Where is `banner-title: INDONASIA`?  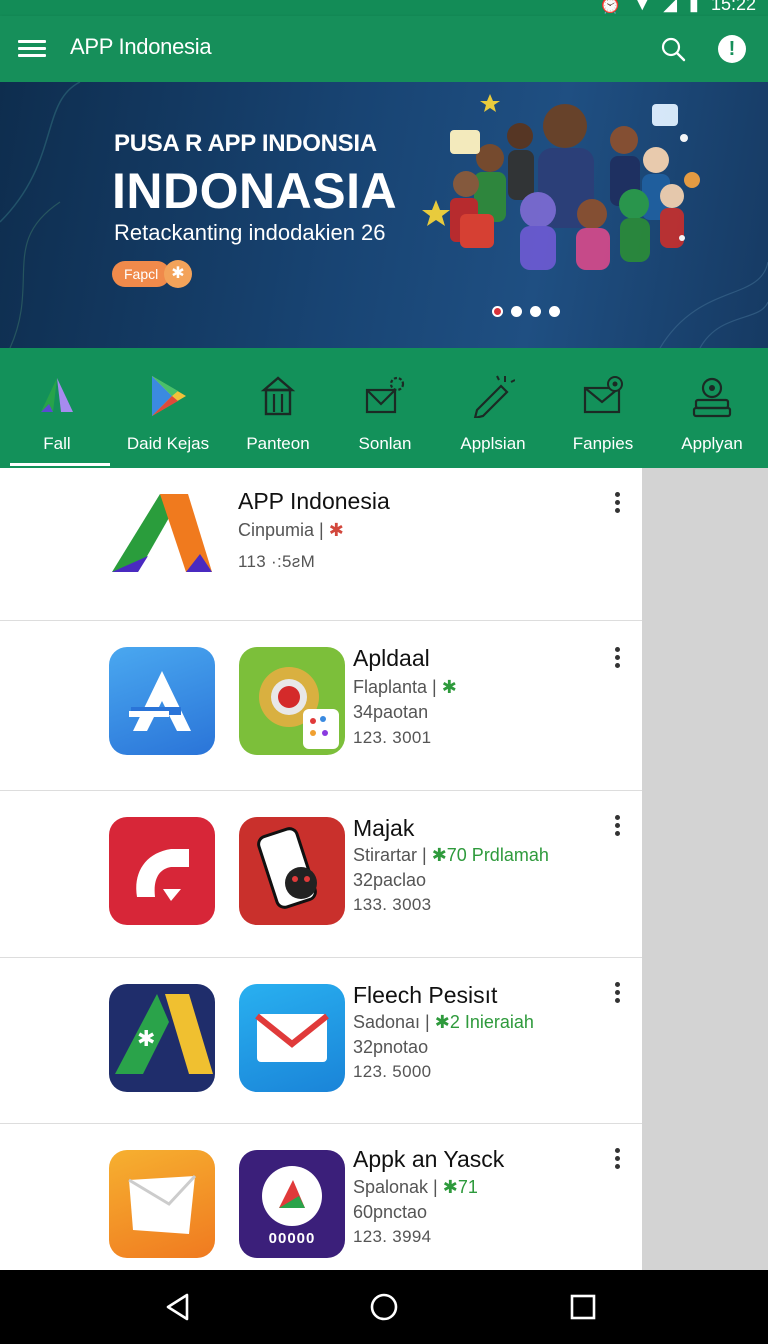 banner-title: INDONASIA is located at coordinates (255, 191).